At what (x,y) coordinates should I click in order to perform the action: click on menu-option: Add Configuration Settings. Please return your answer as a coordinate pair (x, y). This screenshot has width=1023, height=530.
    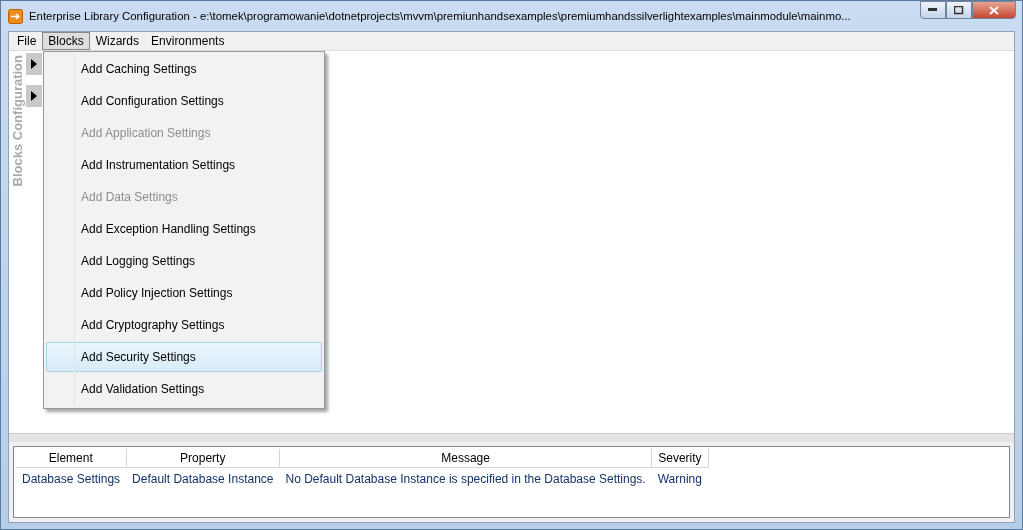
    Looking at the image, I should click on (184, 101).